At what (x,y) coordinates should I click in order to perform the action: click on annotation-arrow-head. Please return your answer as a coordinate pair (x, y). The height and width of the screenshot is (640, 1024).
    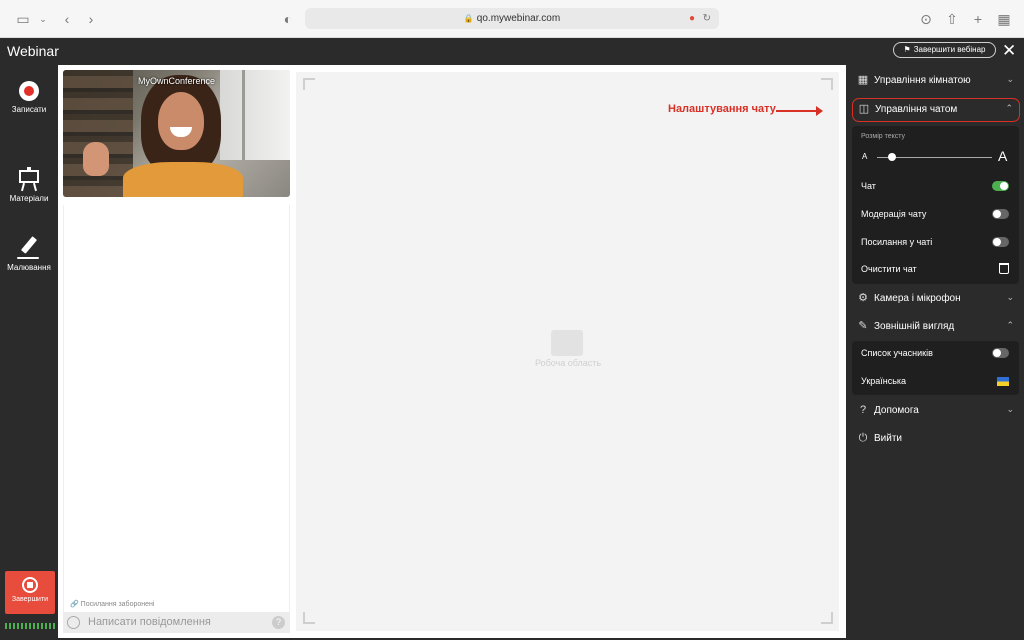
    Looking at the image, I should click on (819, 111).